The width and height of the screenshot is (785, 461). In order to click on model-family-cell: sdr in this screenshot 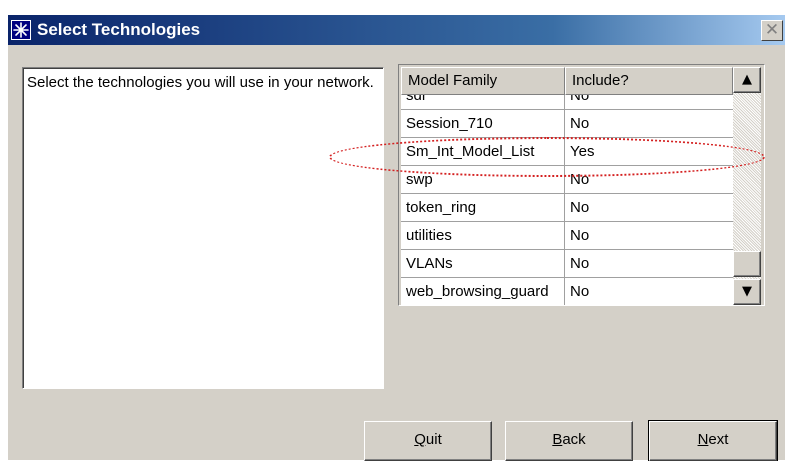, I will do `click(483, 102)`.